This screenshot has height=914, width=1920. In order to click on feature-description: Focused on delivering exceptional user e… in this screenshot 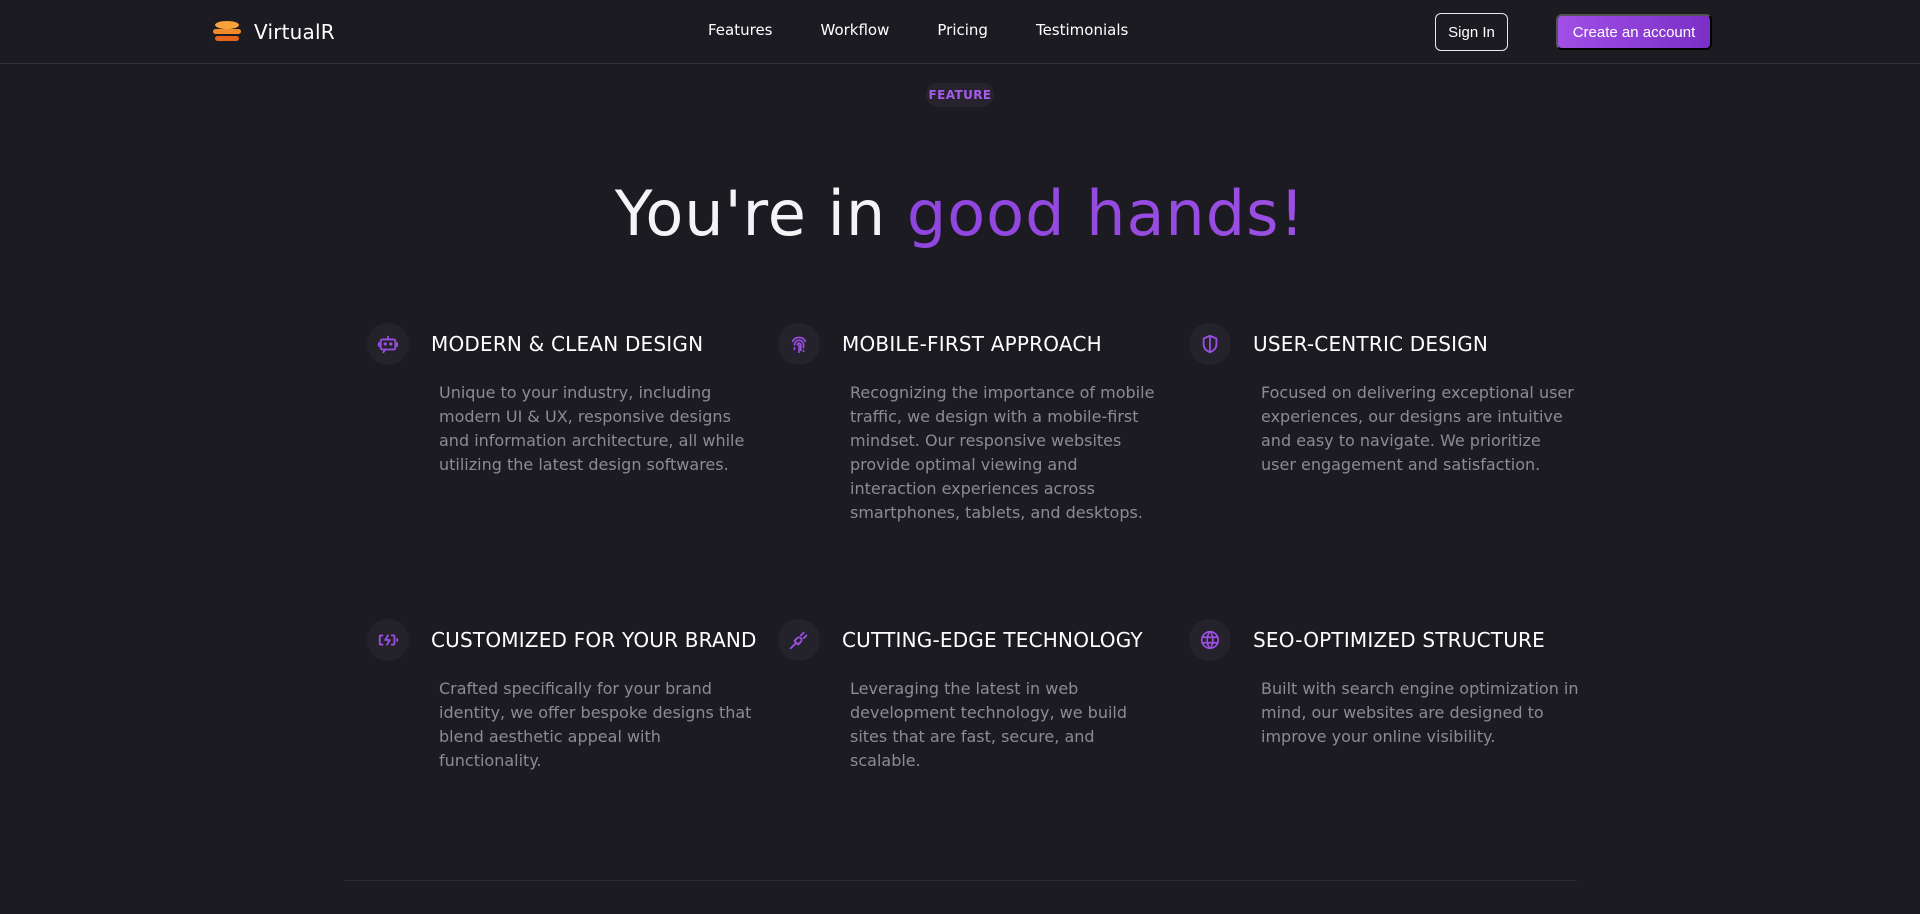, I will do `click(1417, 428)`.